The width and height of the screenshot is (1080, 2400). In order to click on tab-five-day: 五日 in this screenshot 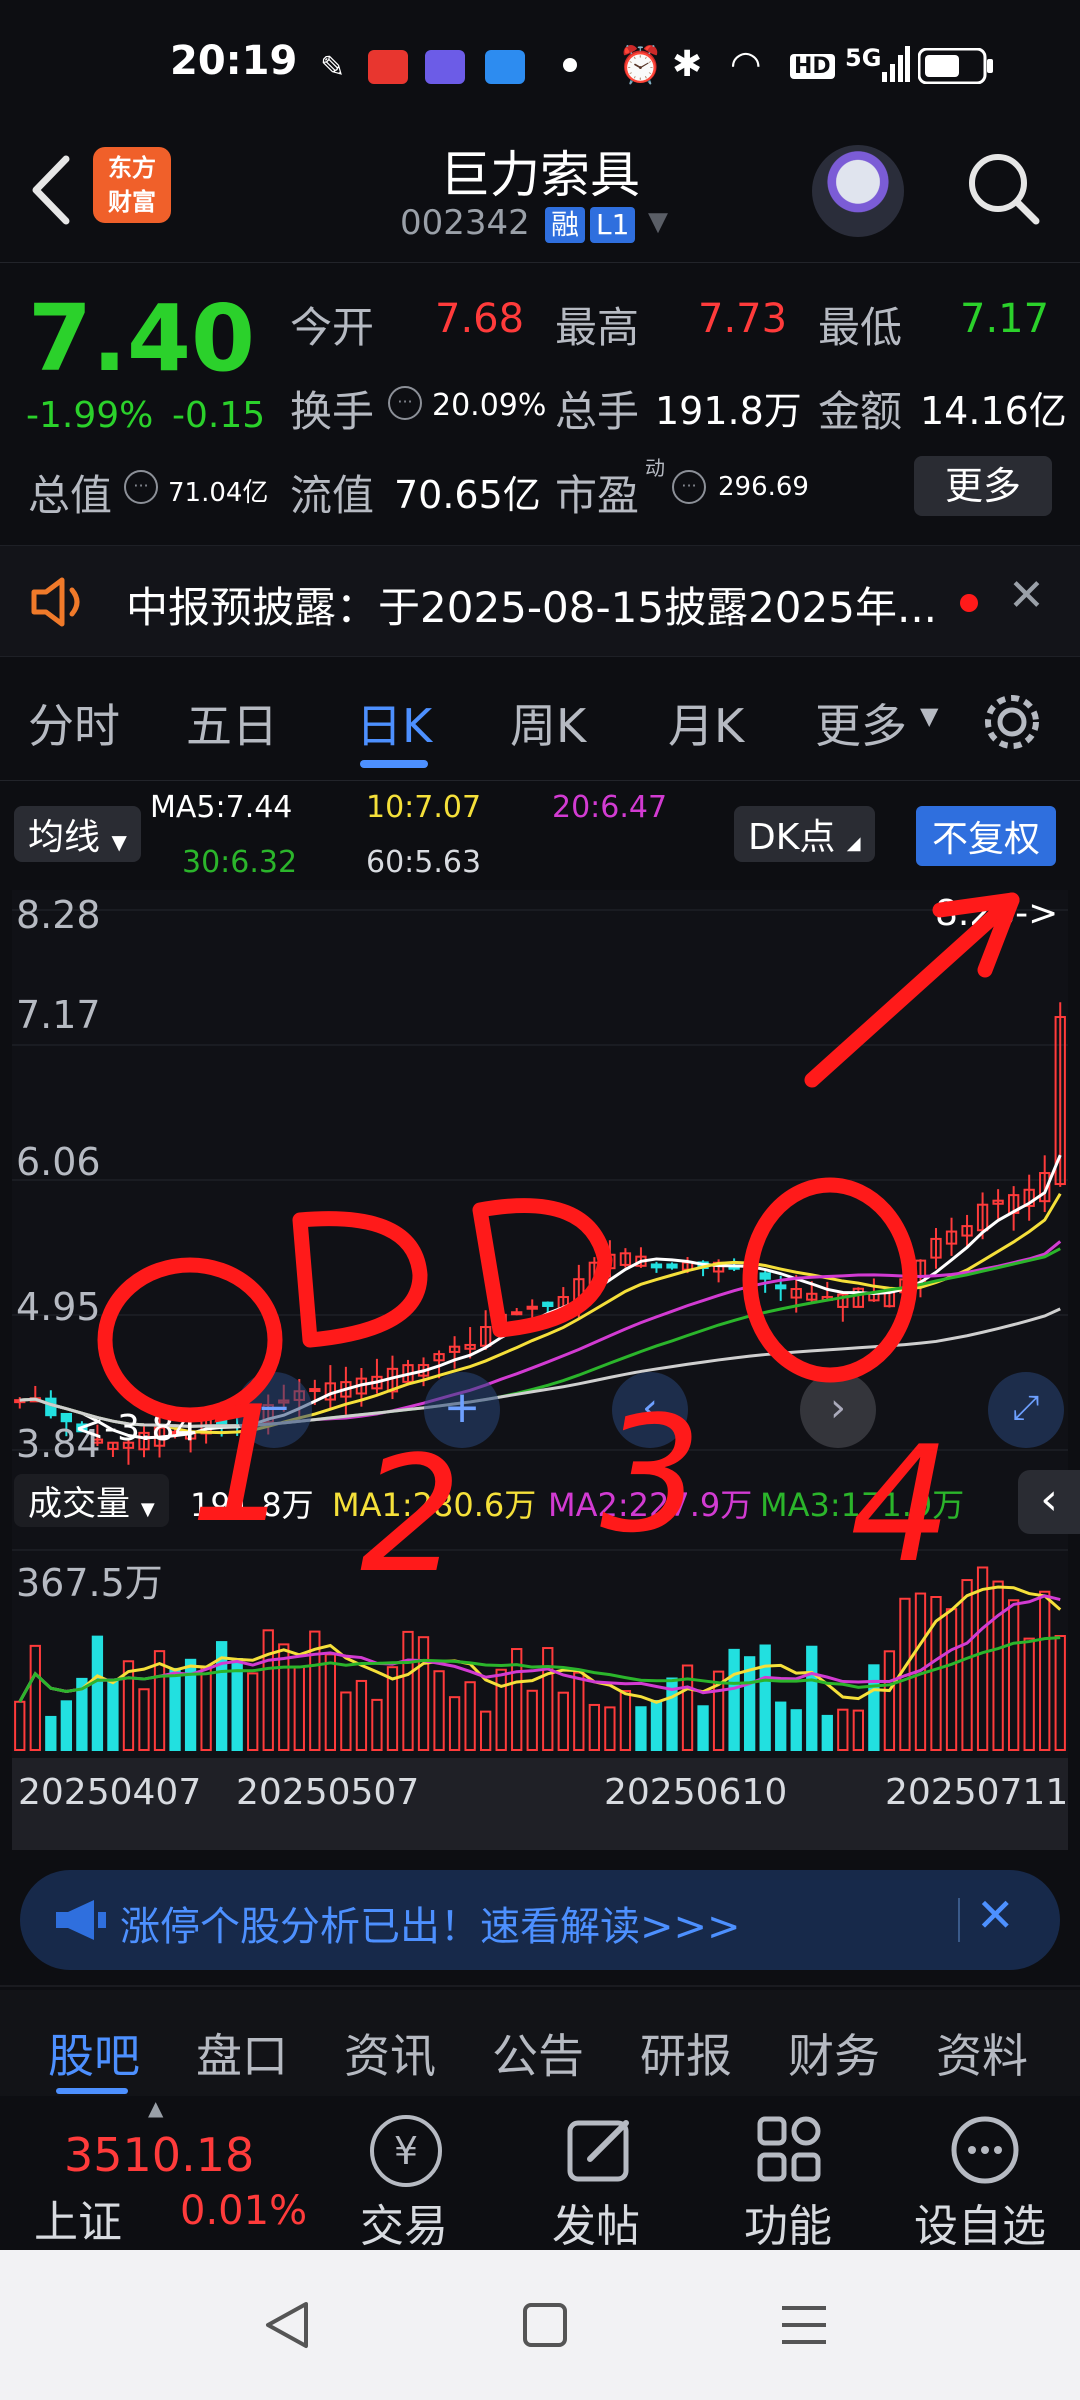, I will do `click(232, 723)`.